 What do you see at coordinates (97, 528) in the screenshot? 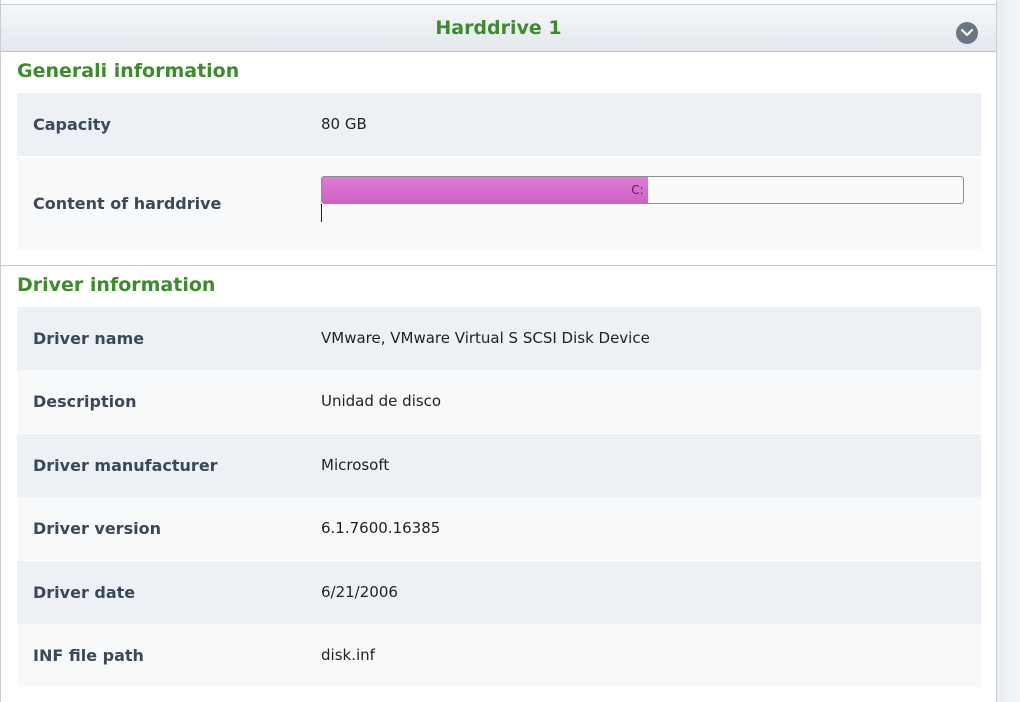
I see `driver-version-label: Driver version` at bounding box center [97, 528].